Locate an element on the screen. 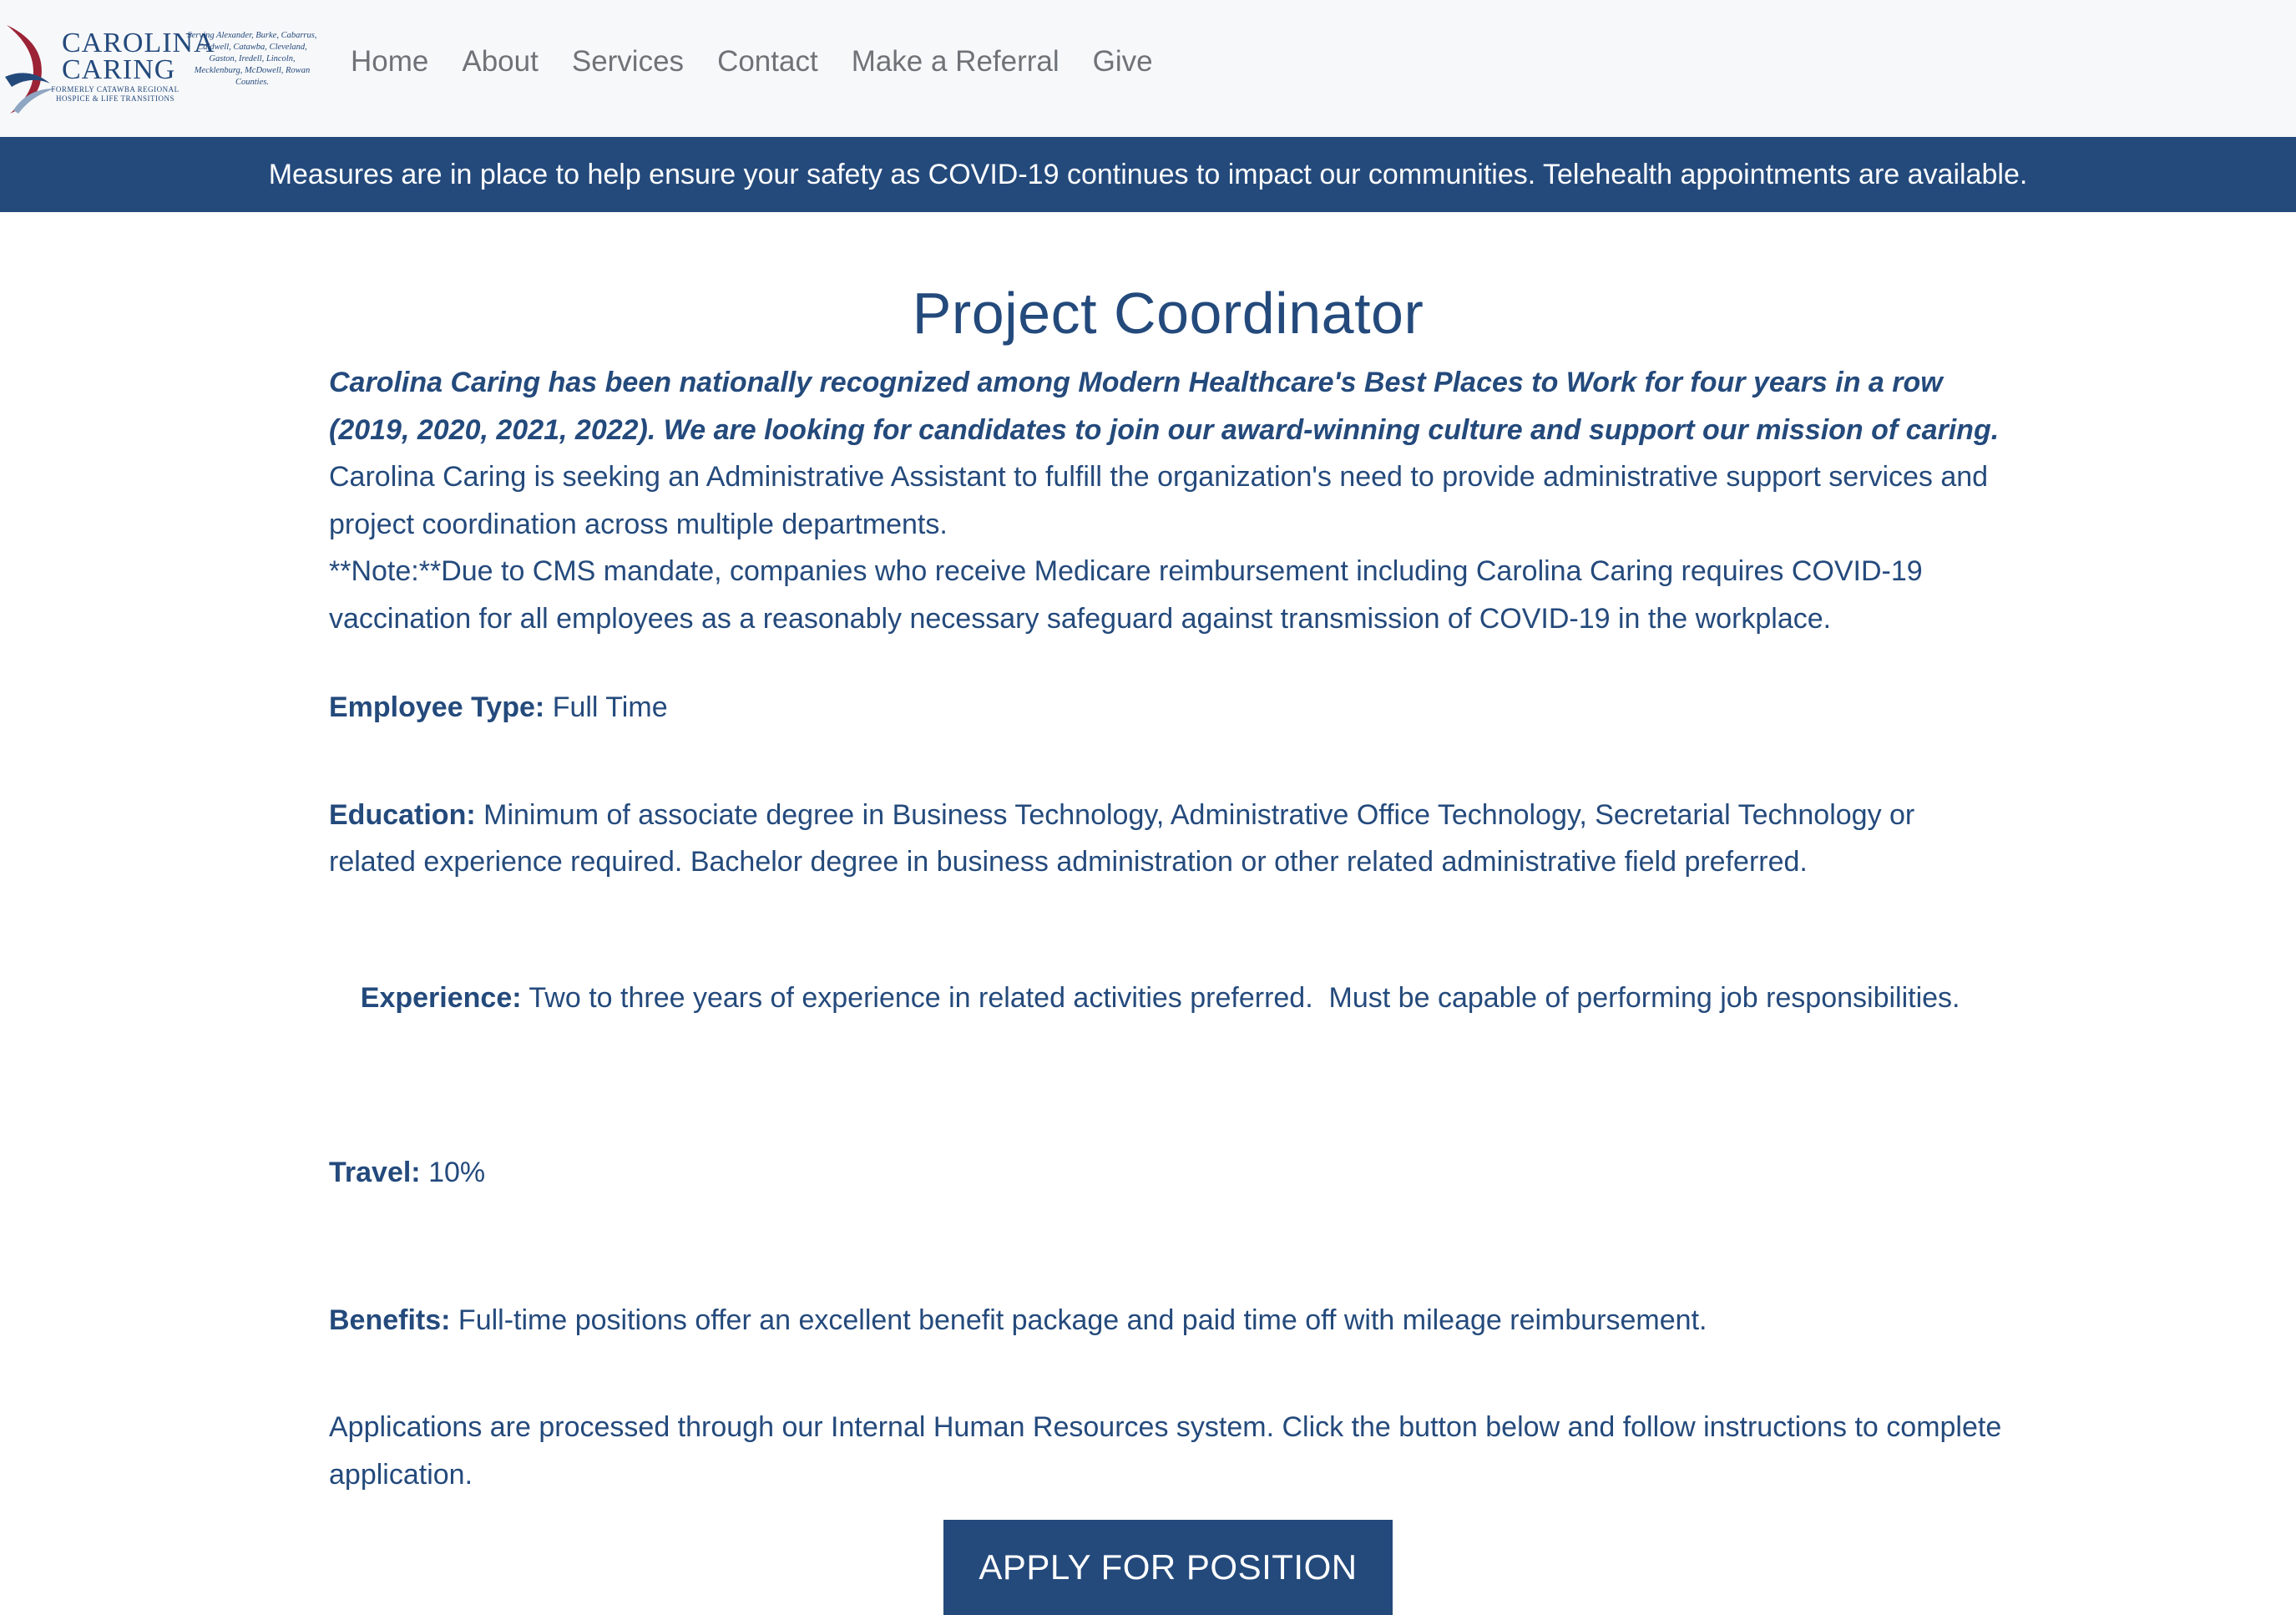 The image size is (2296, 1615). nav-about: About is located at coordinates (500, 62).